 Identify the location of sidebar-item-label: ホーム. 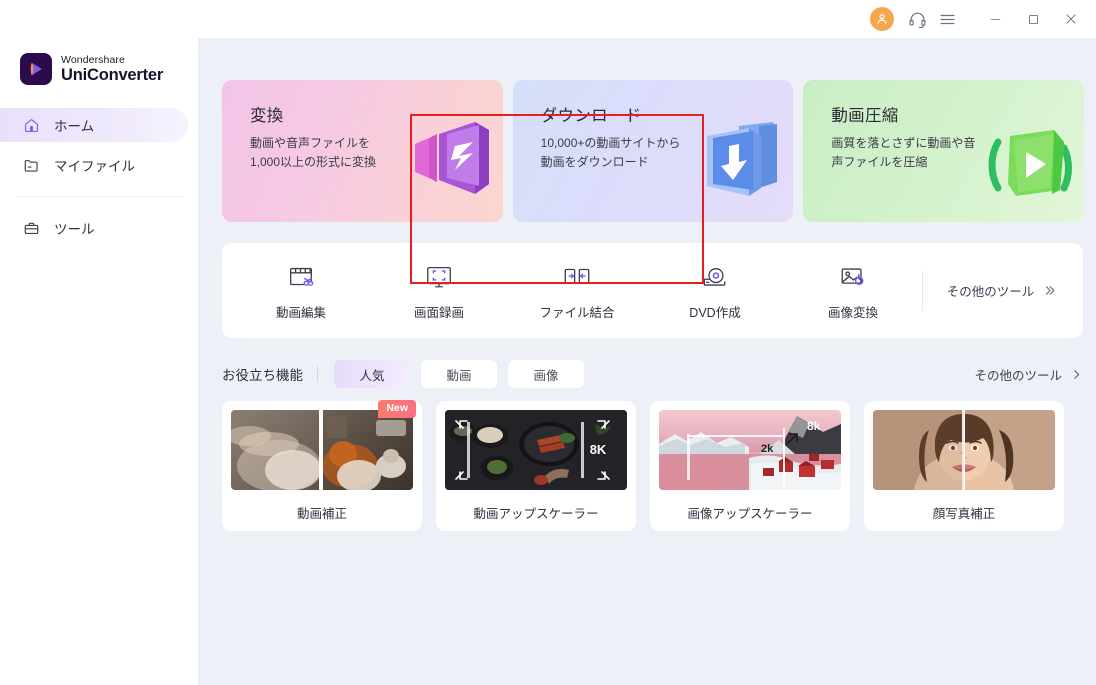
(74, 126).